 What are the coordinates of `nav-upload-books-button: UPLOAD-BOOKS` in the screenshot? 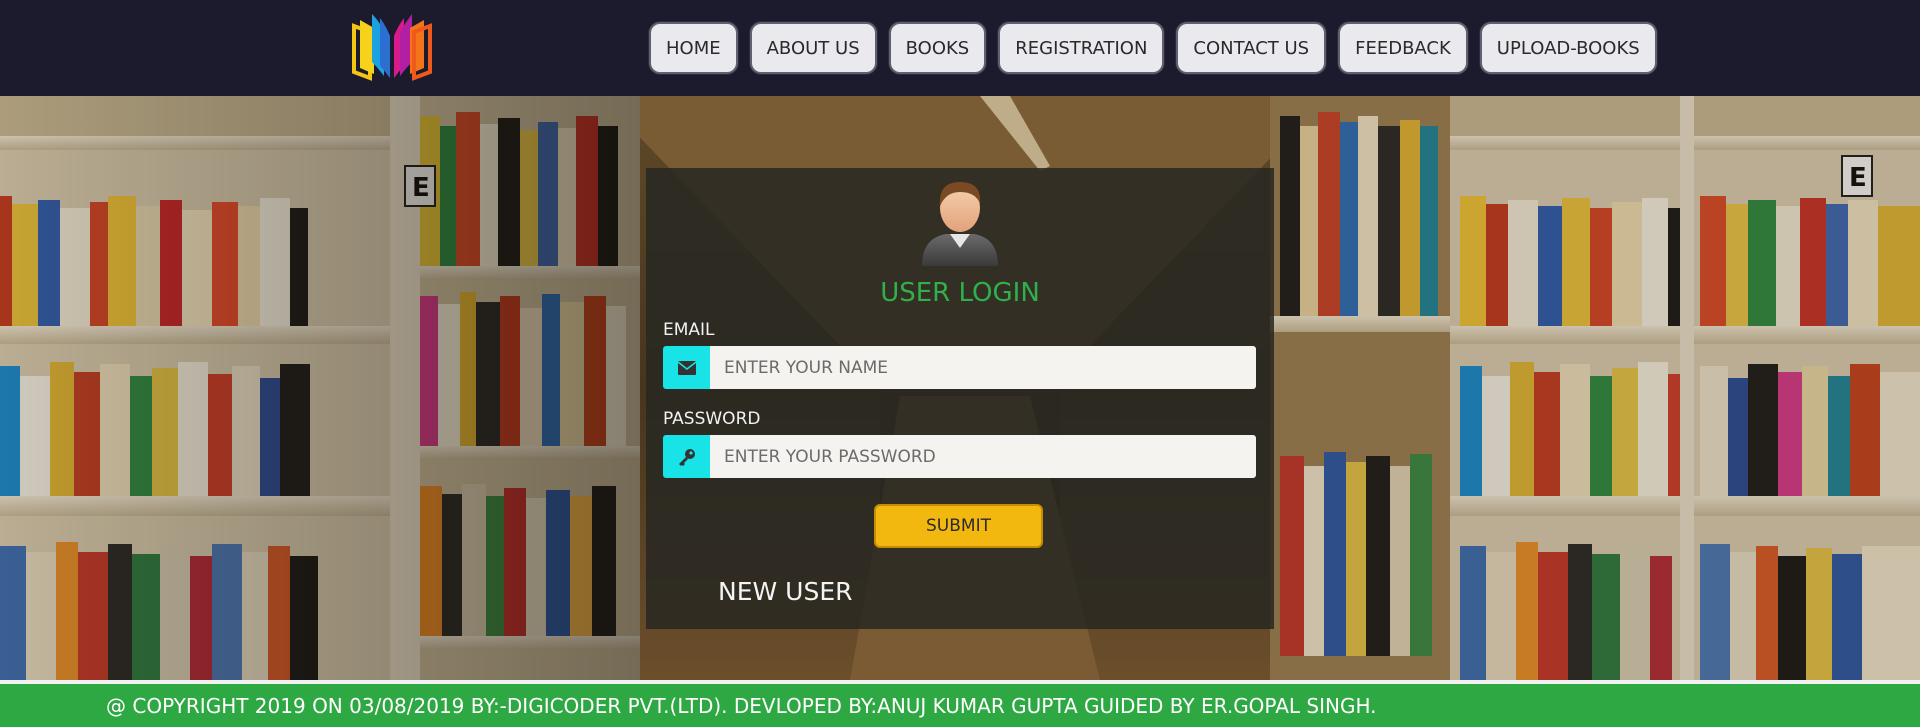 It's located at (1568, 48).